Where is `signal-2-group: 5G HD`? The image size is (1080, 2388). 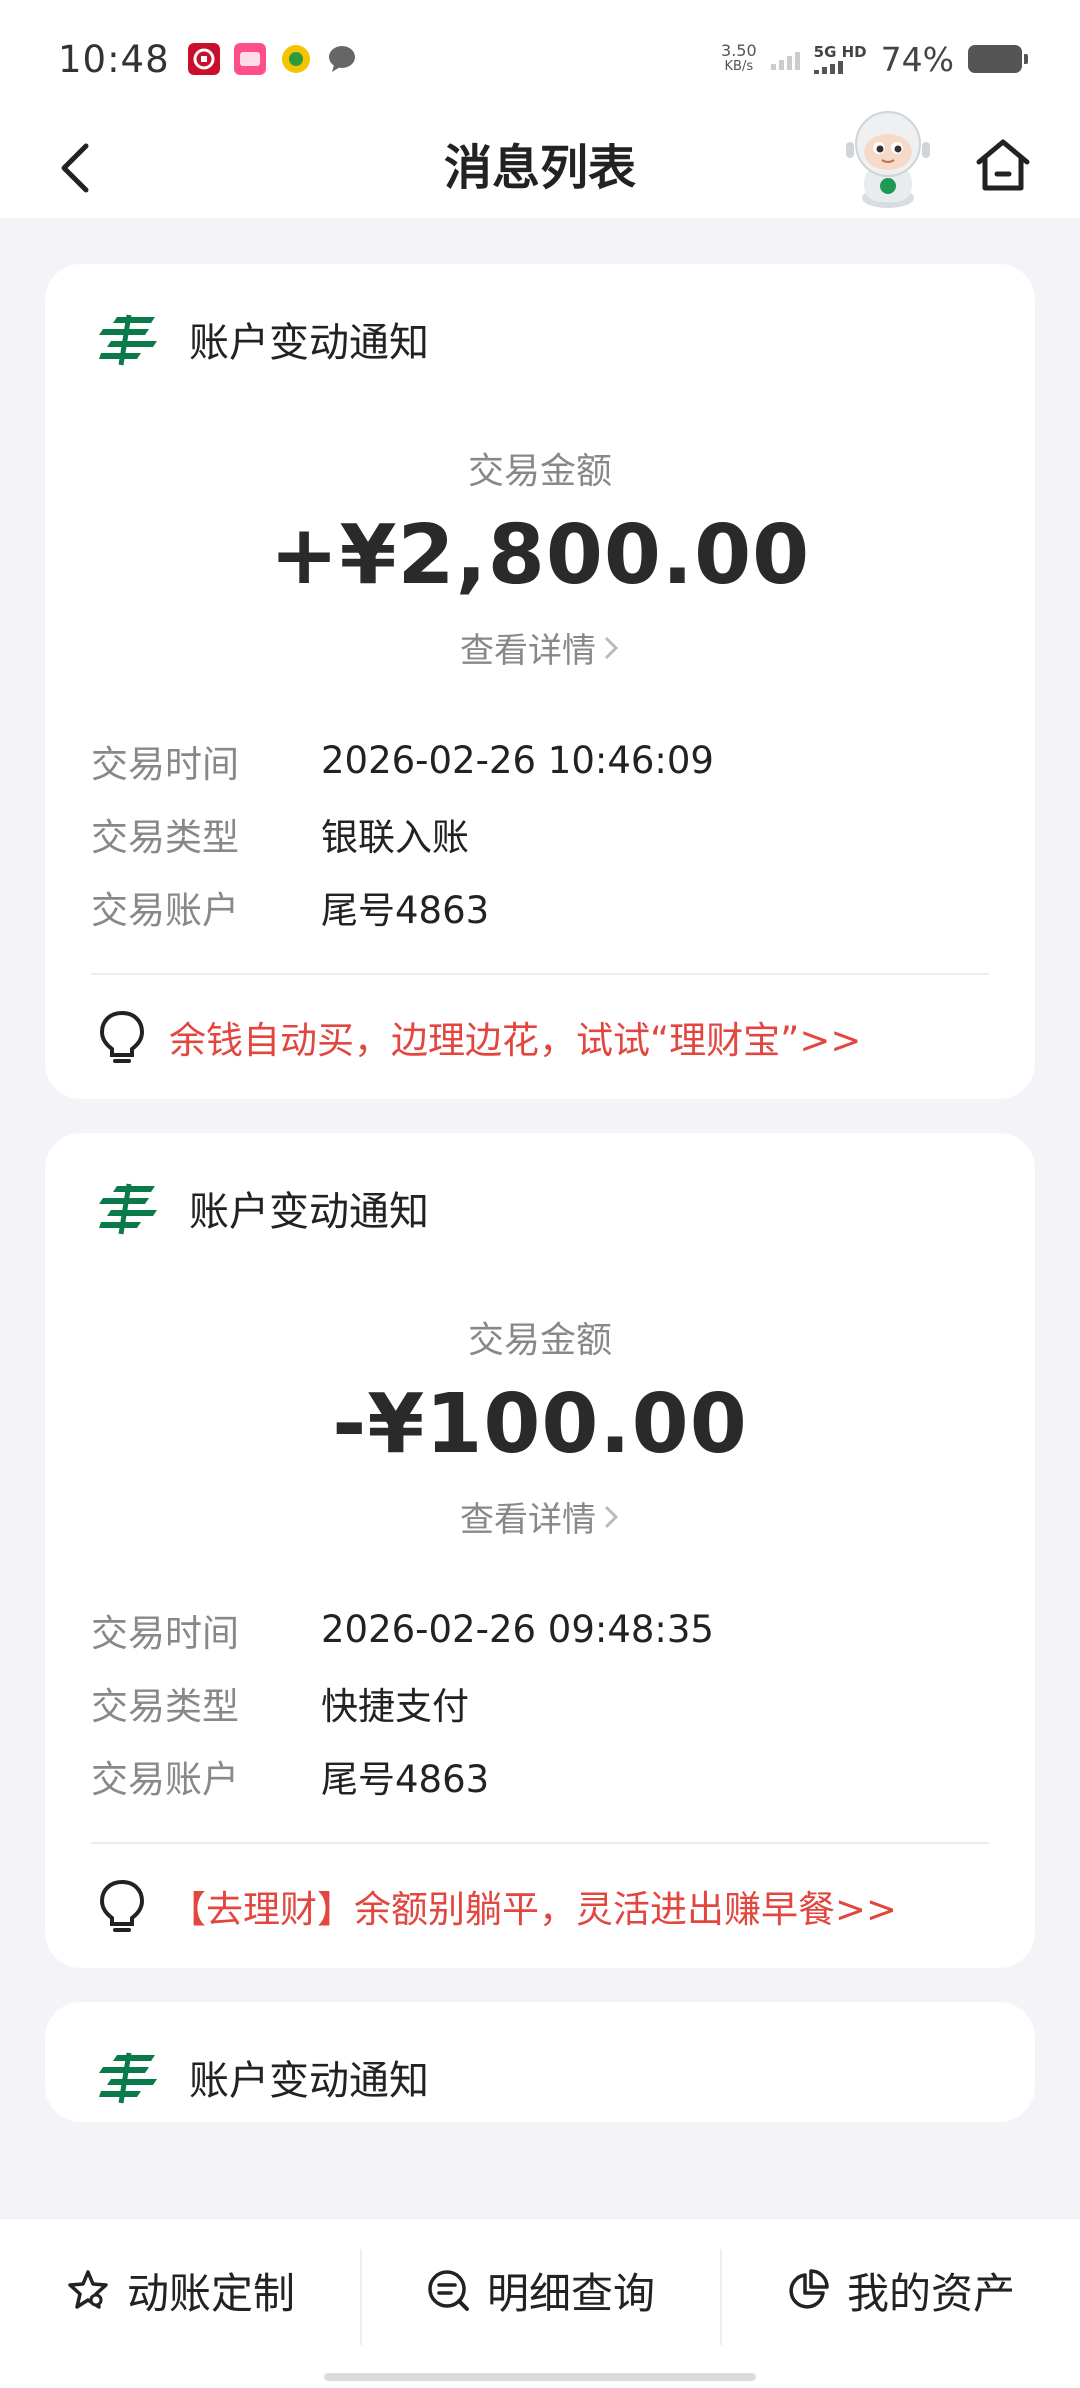
signal-2-group: 5G HD is located at coordinates (840, 58).